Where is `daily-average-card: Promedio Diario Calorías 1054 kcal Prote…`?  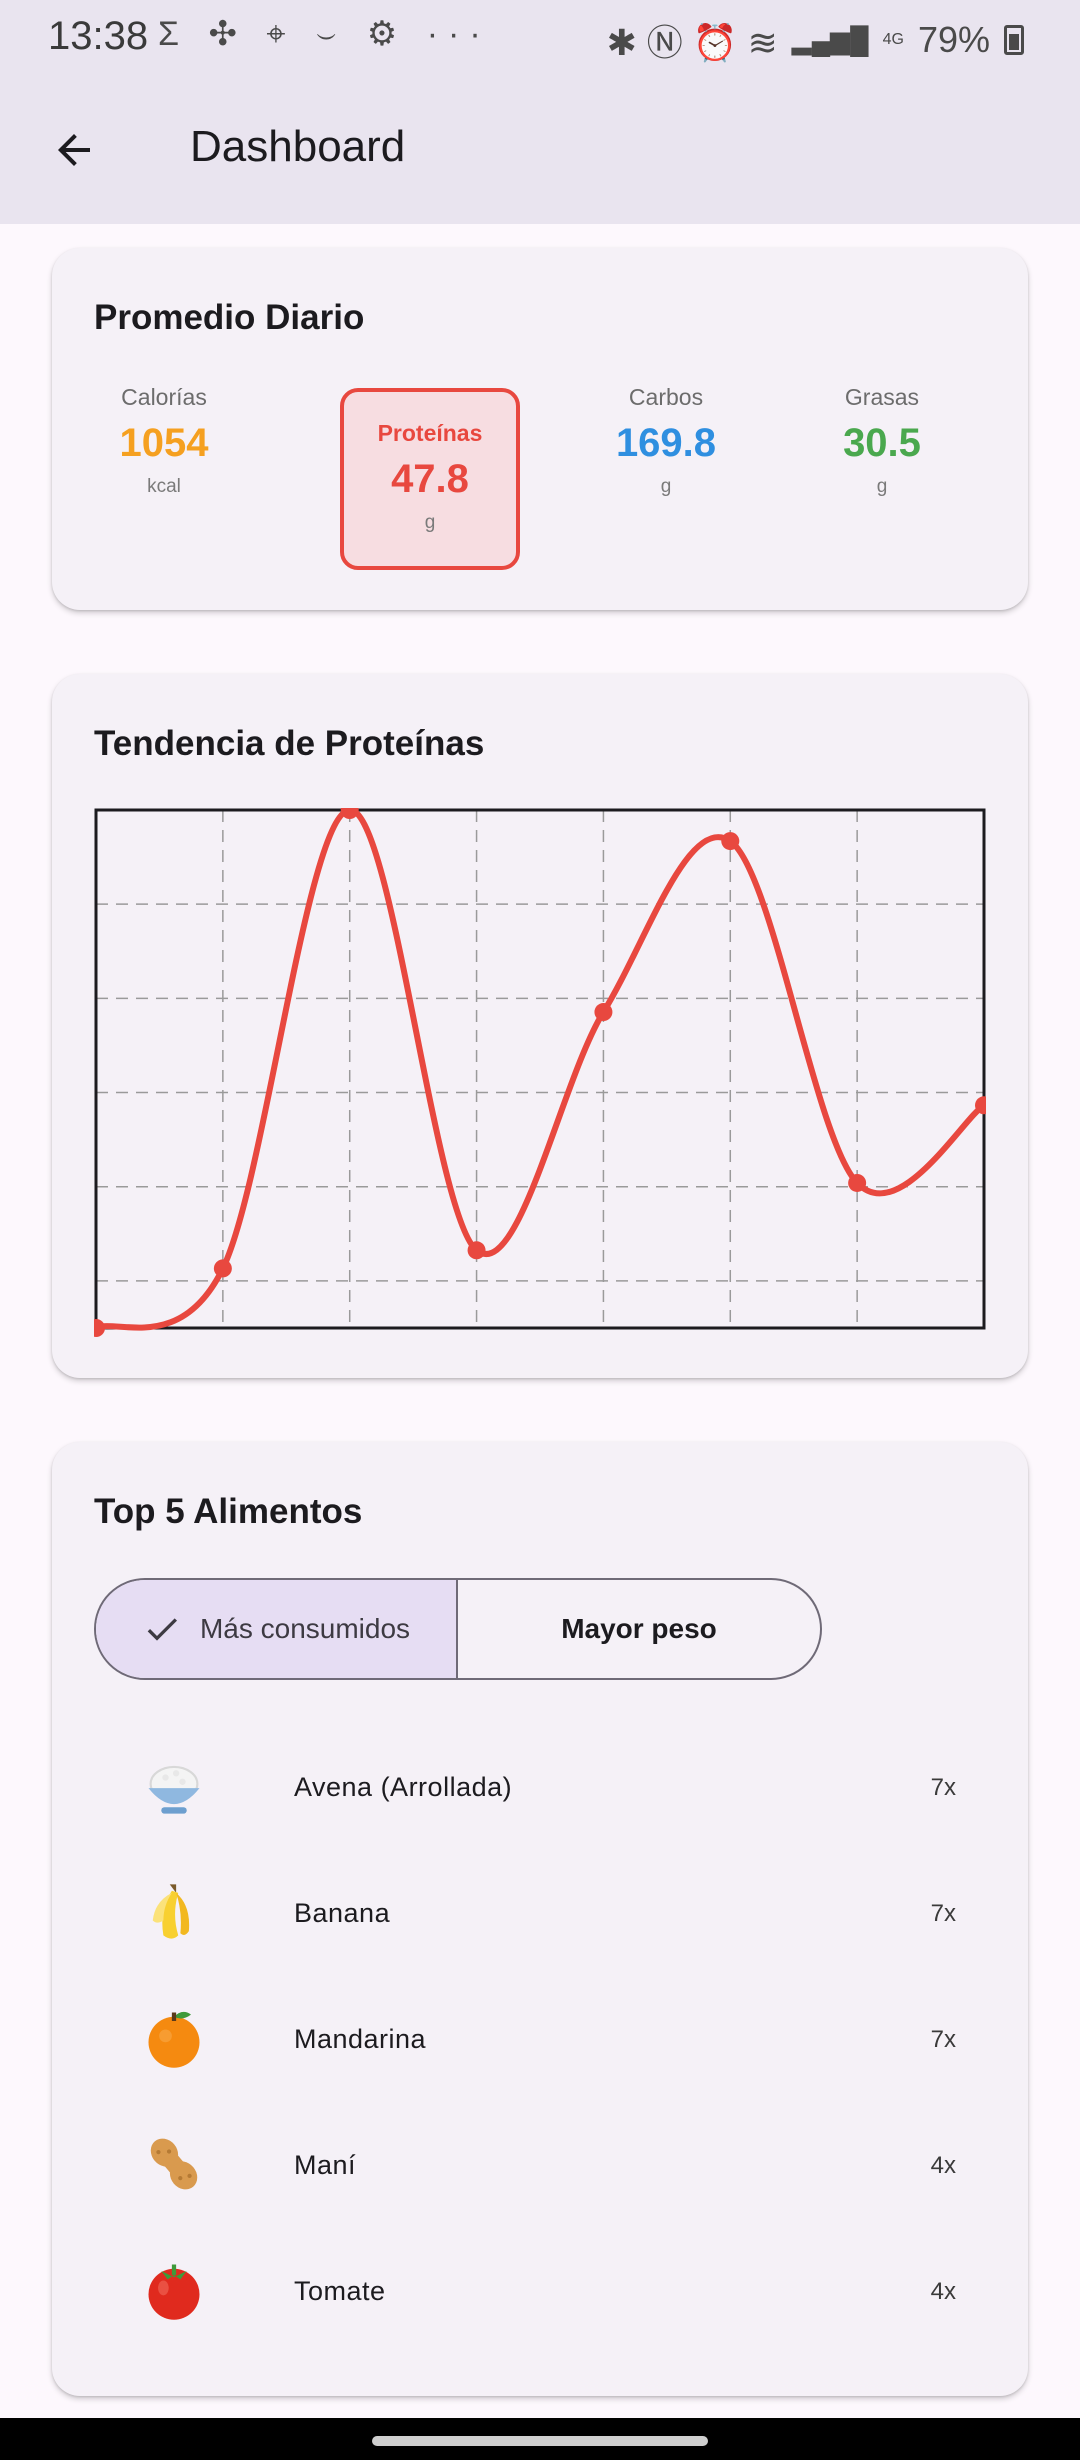
daily-average-card: Promedio Diario Calorías 1054 kcal Prote… is located at coordinates (540, 429).